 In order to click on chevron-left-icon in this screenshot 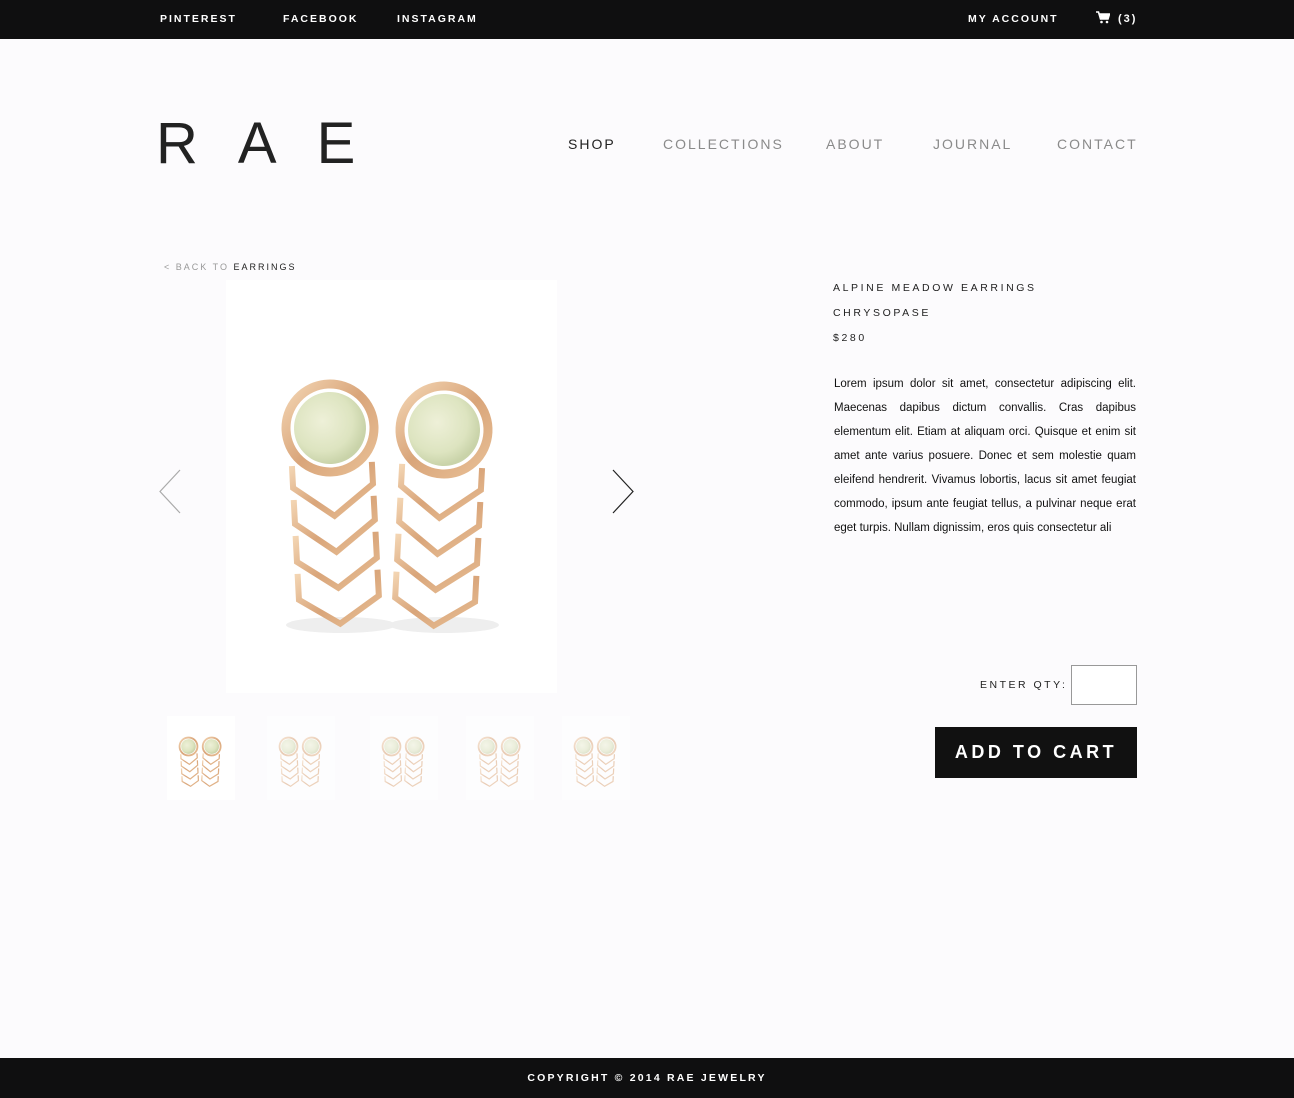, I will do `click(170, 494)`.